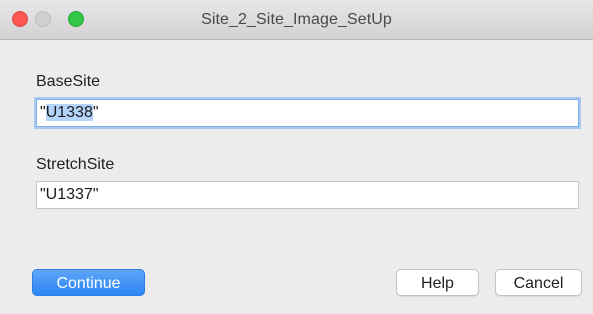  What do you see at coordinates (75, 164) in the screenshot?
I see `stretch-site-label: StretchSite` at bounding box center [75, 164].